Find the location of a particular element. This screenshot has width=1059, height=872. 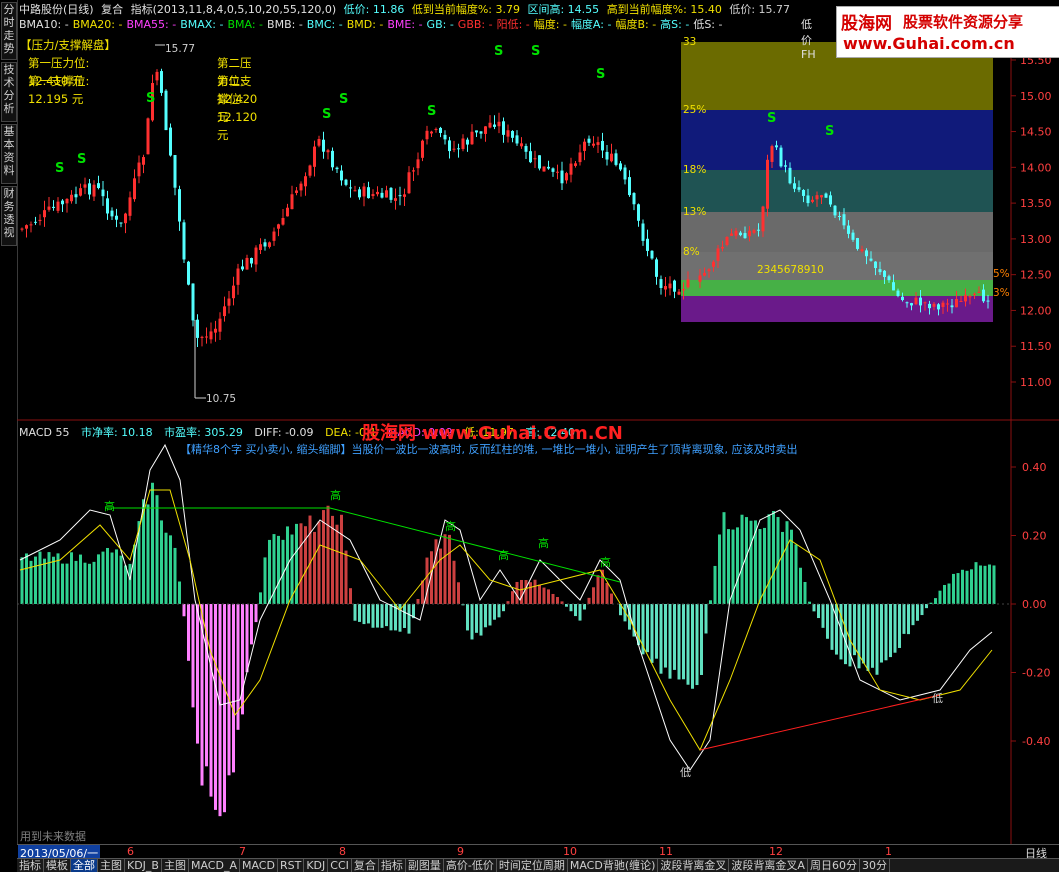

price-tick: 11.50 is located at coordinates (1036, 346).